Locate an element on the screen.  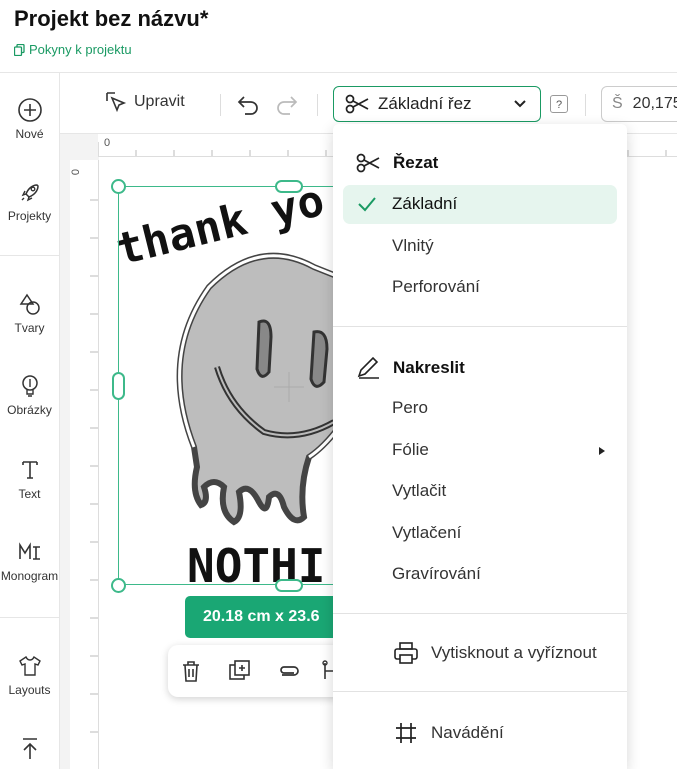
menu-section-cut-label: Řezat is located at coordinates (416, 162).